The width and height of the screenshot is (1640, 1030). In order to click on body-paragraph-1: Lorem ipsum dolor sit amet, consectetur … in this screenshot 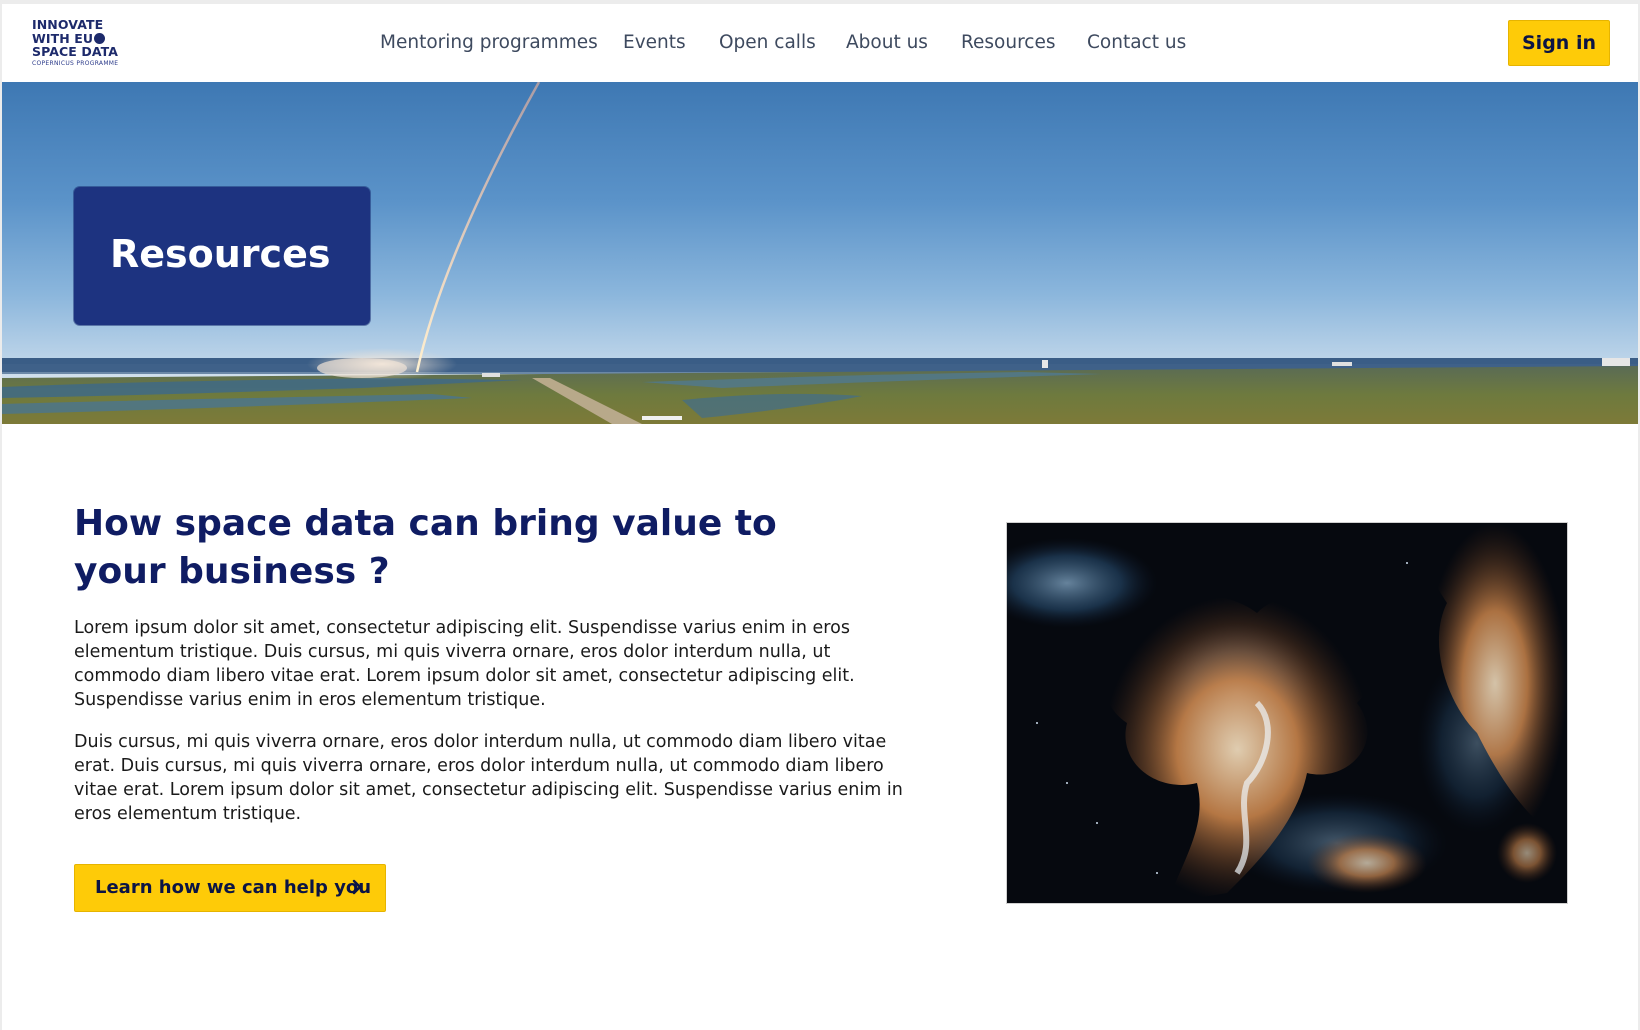, I will do `click(464, 664)`.